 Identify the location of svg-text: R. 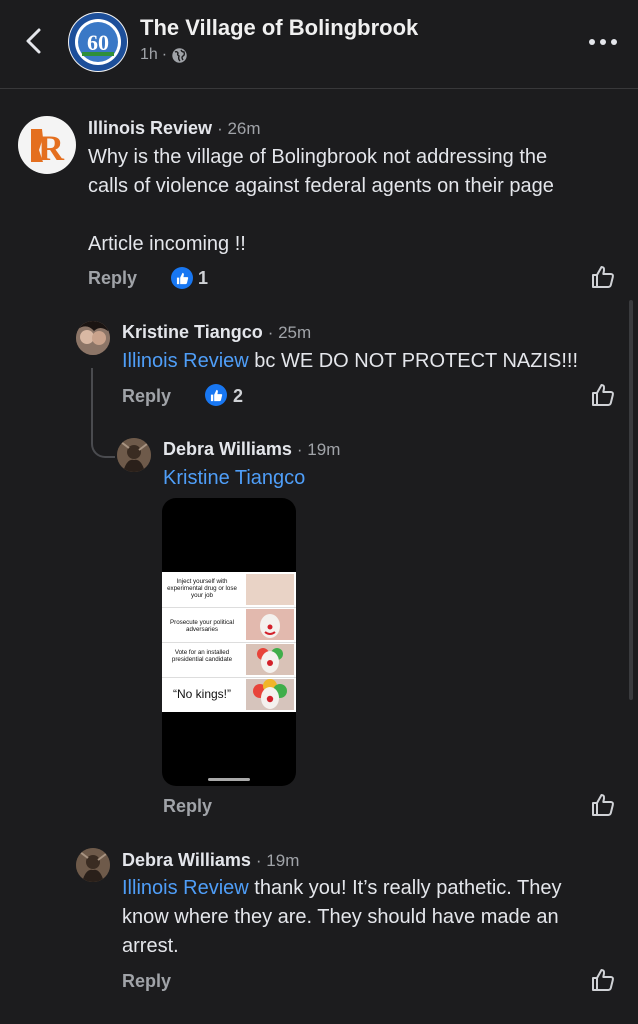
(51, 148).